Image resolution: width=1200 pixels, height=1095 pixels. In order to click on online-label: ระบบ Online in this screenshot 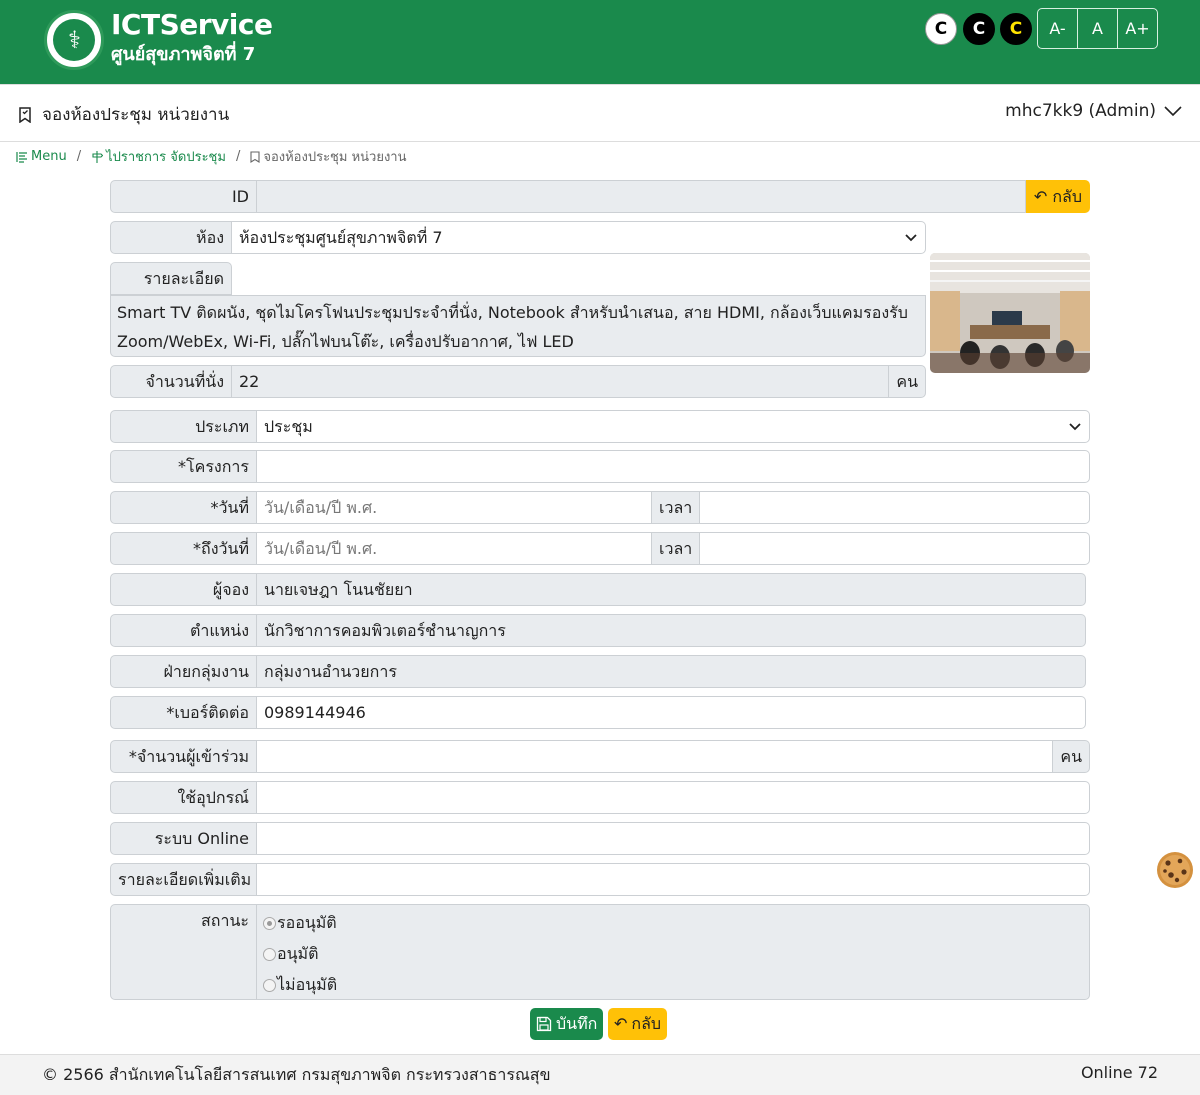, I will do `click(183, 838)`.